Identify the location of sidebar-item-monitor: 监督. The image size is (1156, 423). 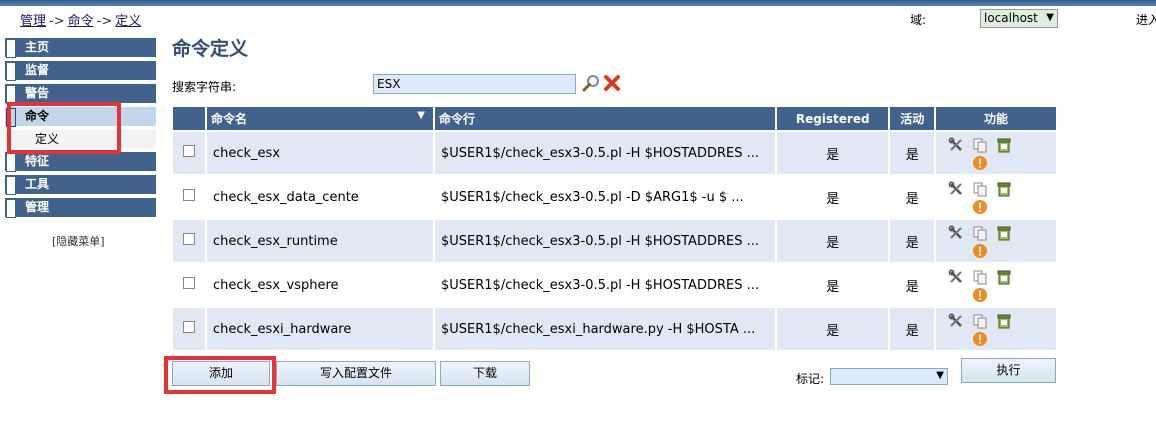
(80, 71).